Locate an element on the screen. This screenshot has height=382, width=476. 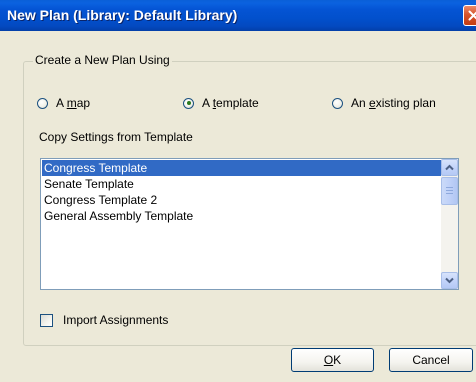
radio-a-template: A template is located at coordinates (221, 103).